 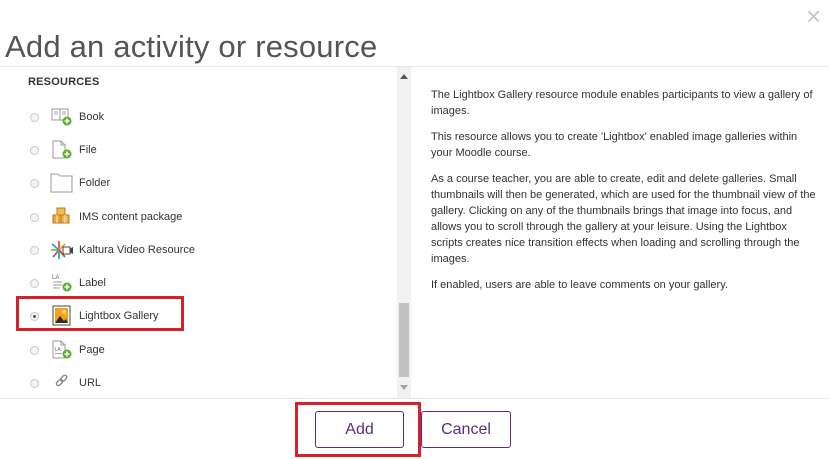 I want to click on radio-page, so click(x=34, y=350).